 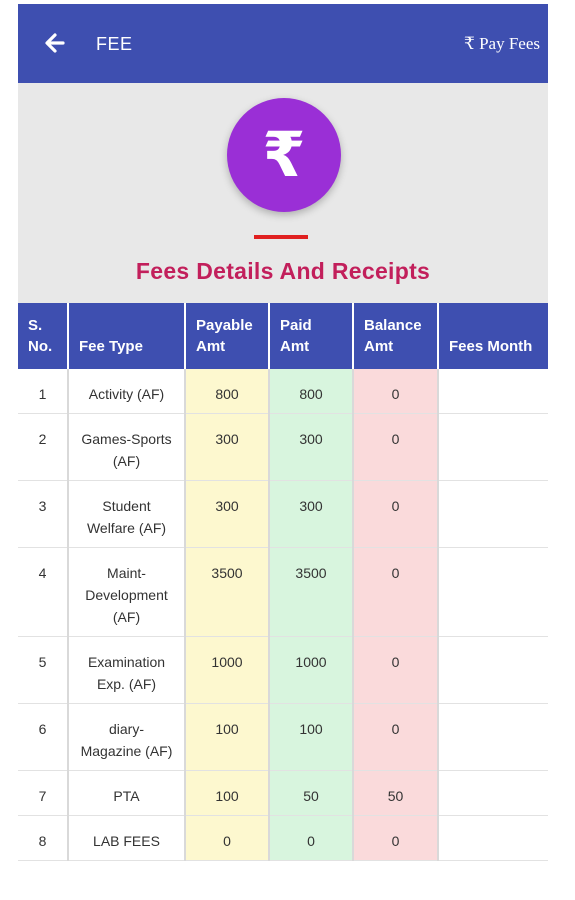 I want to click on cell-sno: 7, so click(x=43, y=793).